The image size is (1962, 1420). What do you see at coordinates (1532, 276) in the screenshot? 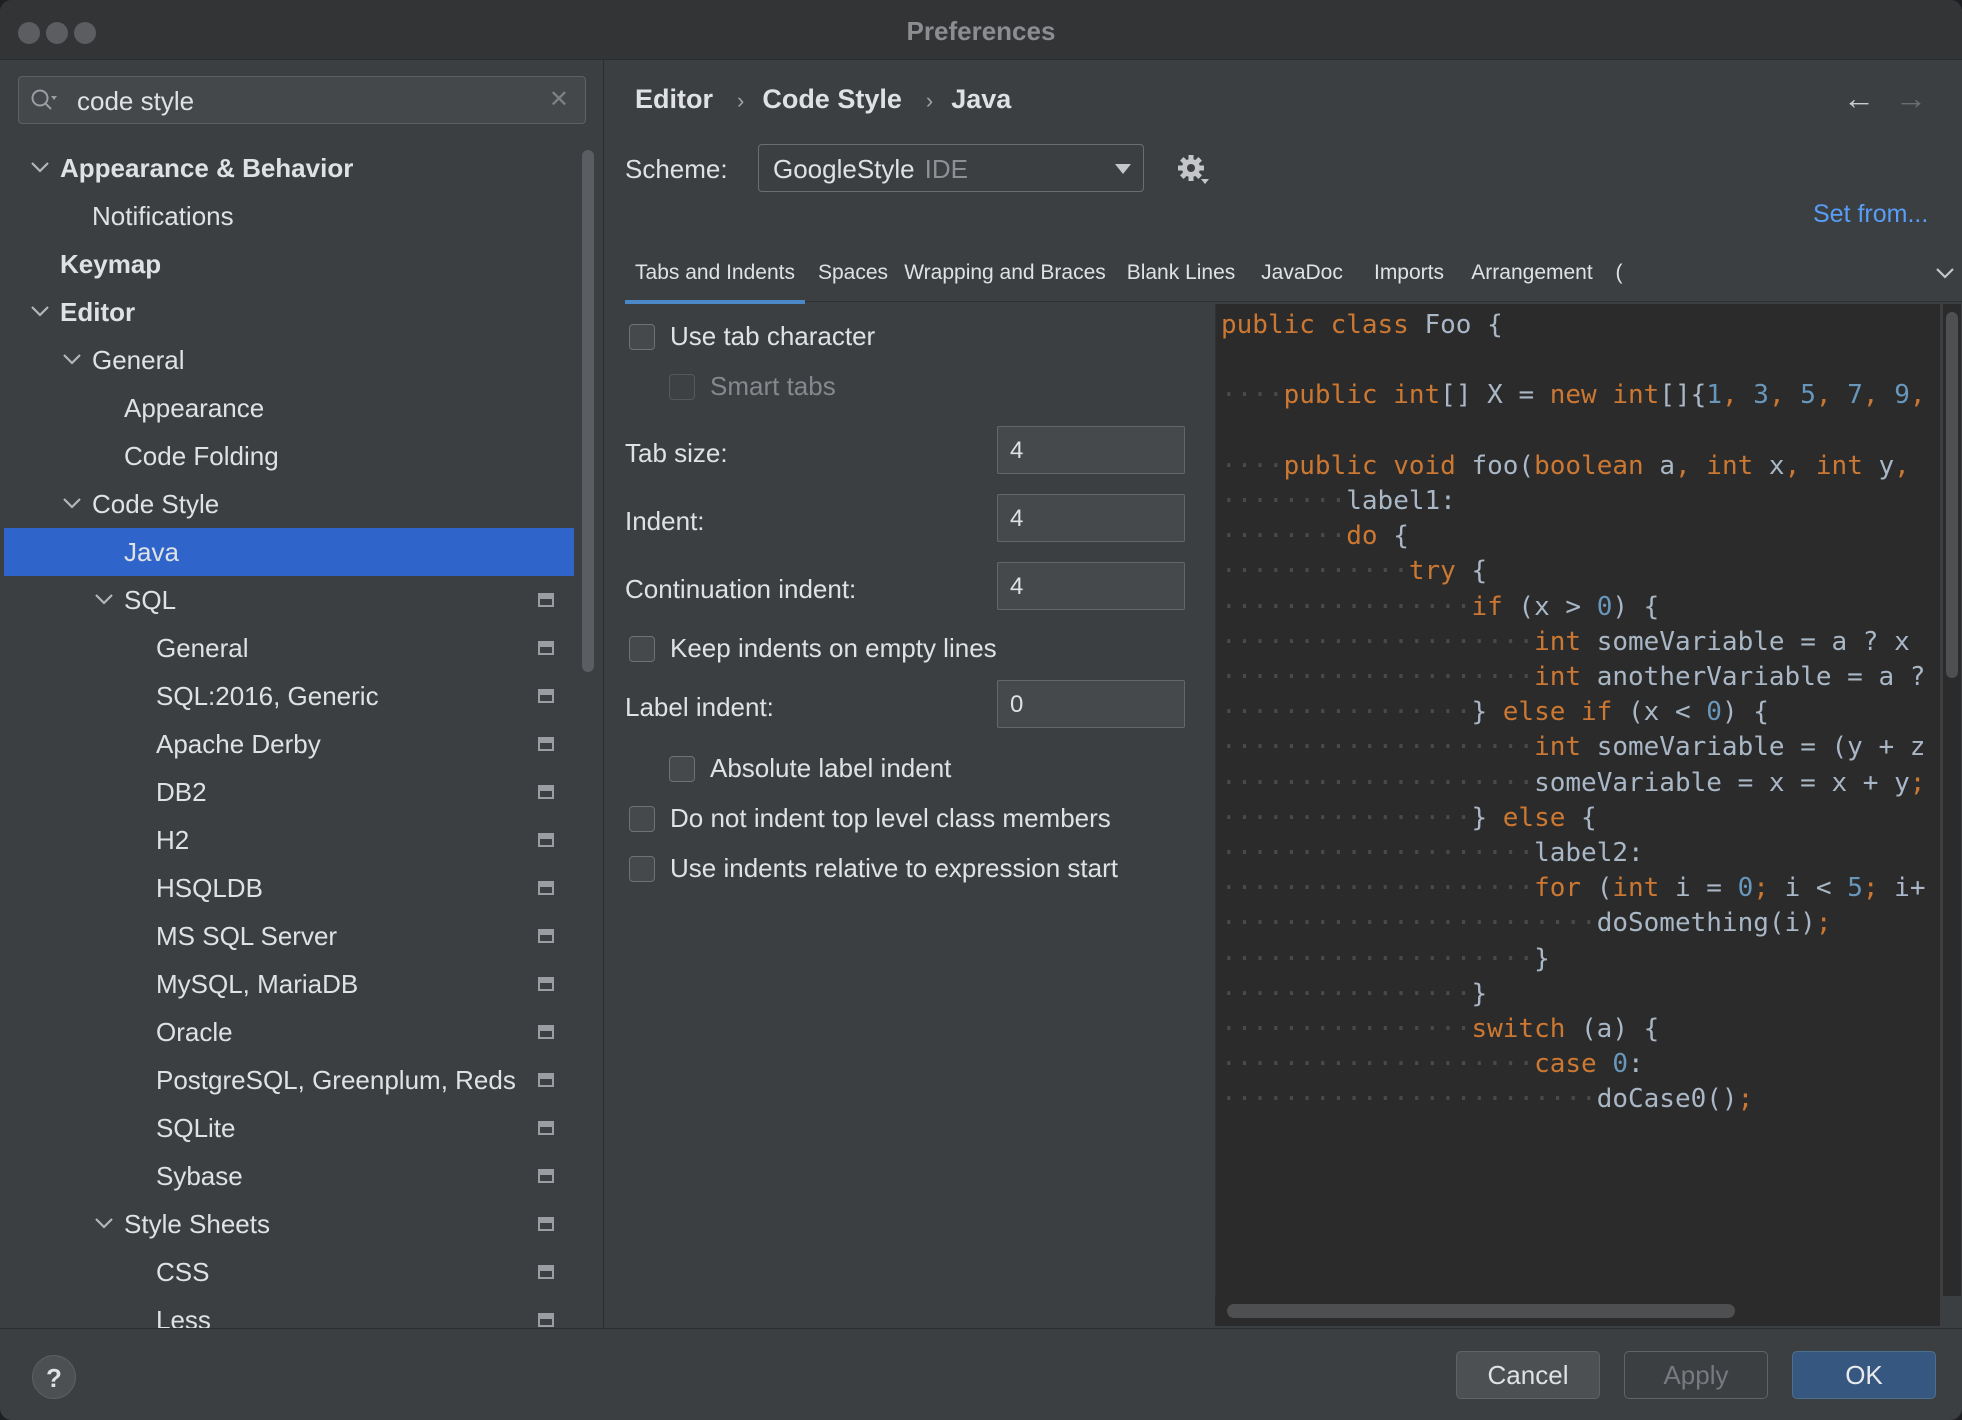
I see `tab-arrangement: Arrangement` at bounding box center [1532, 276].